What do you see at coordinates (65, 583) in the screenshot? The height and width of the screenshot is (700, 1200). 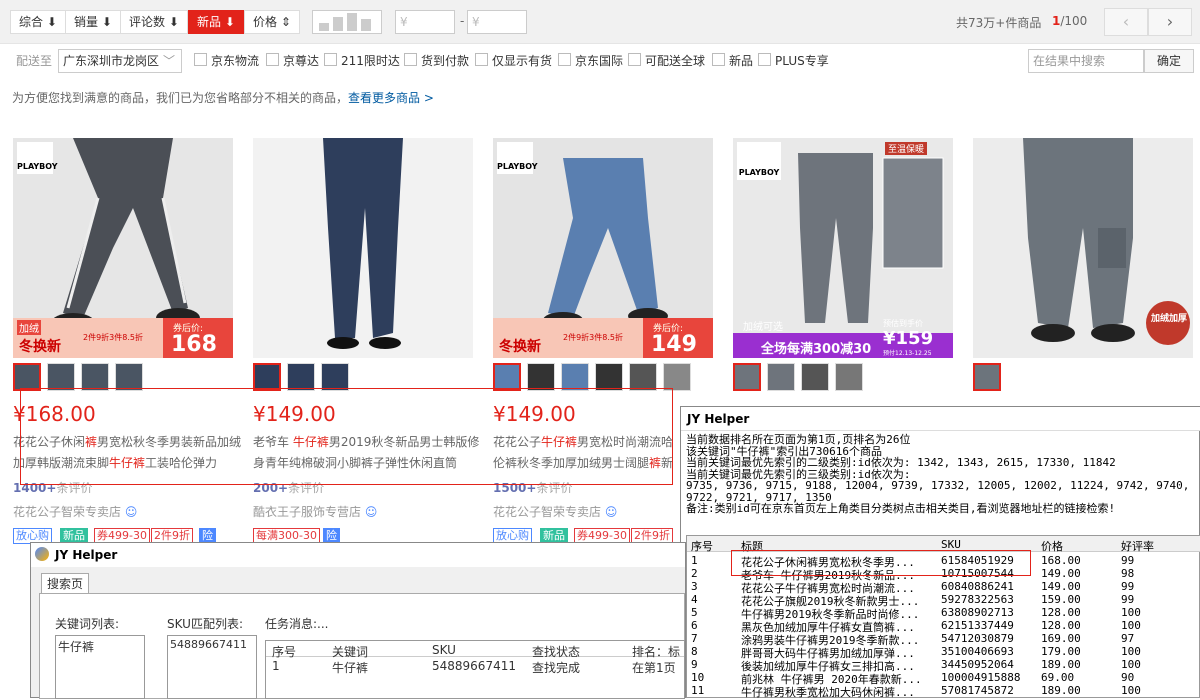 I see `tab-search-page: 搜索页` at bounding box center [65, 583].